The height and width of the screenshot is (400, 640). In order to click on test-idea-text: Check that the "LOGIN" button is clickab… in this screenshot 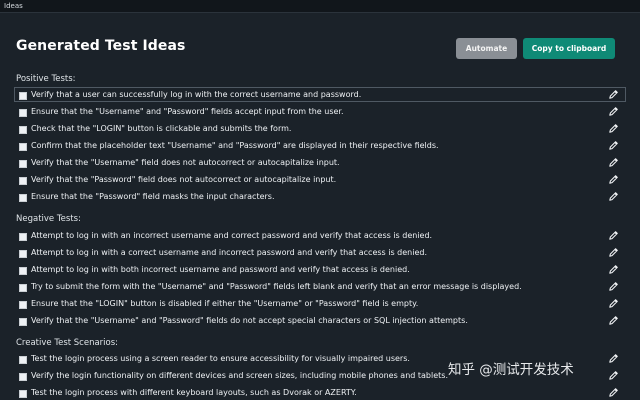, I will do `click(161, 128)`.